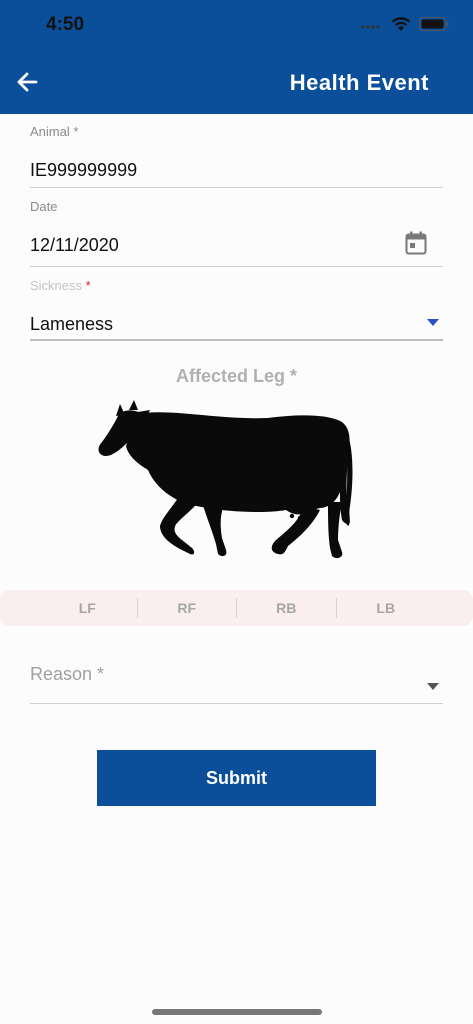 Image resolution: width=473 pixels, height=1024 pixels. I want to click on home-indicator, so click(237, 1012).